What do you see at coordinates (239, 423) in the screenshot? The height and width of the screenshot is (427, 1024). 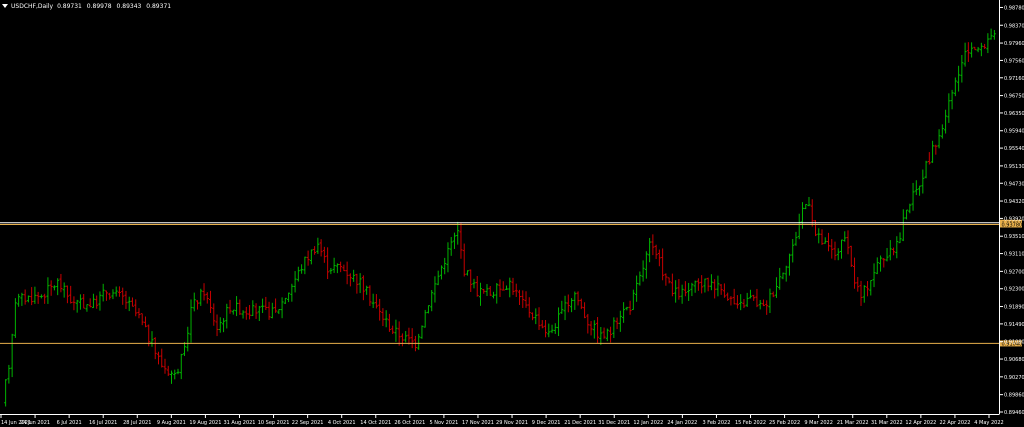 I see `date-tick-label: 31 Aug 2021` at bounding box center [239, 423].